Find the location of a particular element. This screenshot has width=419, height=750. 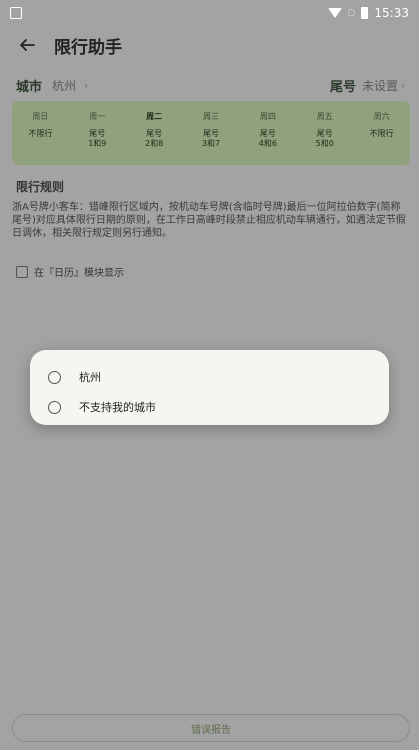

day-name: 周二 is located at coordinates (154, 116).